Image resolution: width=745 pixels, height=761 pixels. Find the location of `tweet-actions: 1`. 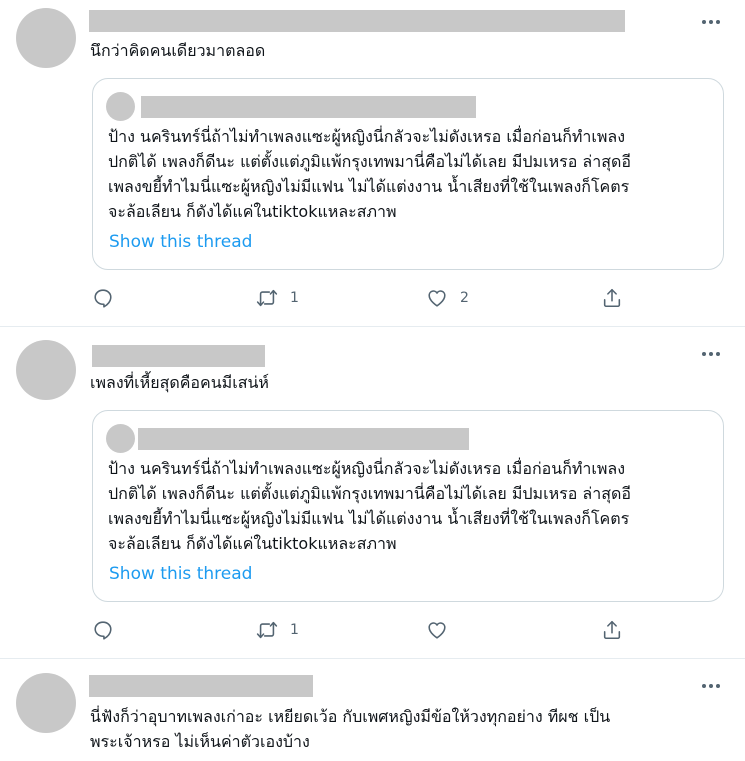

tweet-actions: 1 is located at coordinates (362, 630).